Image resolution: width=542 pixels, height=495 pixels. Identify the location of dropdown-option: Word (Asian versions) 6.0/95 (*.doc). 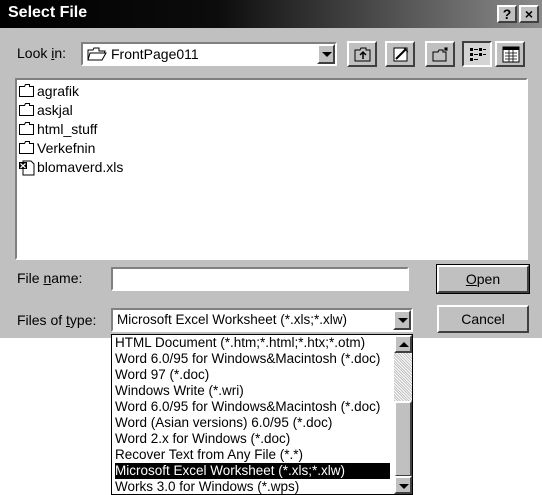
(223, 423).